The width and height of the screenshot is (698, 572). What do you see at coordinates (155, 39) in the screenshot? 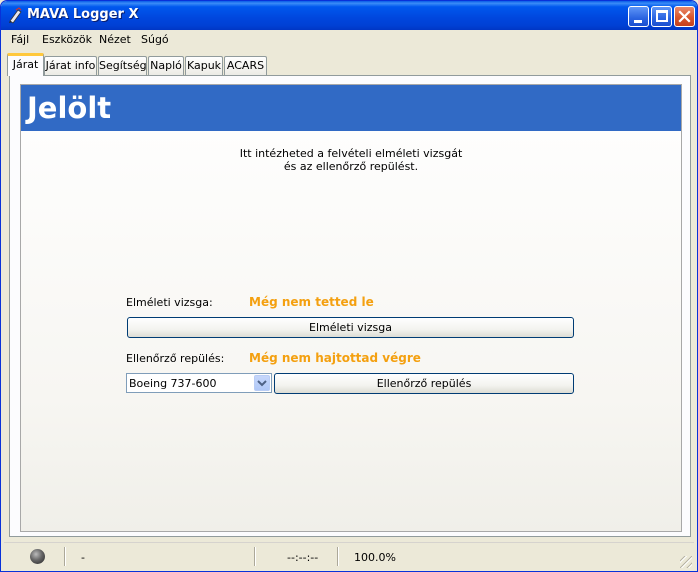
I see `menu-help: Súgó` at bounding box center [155, 39].